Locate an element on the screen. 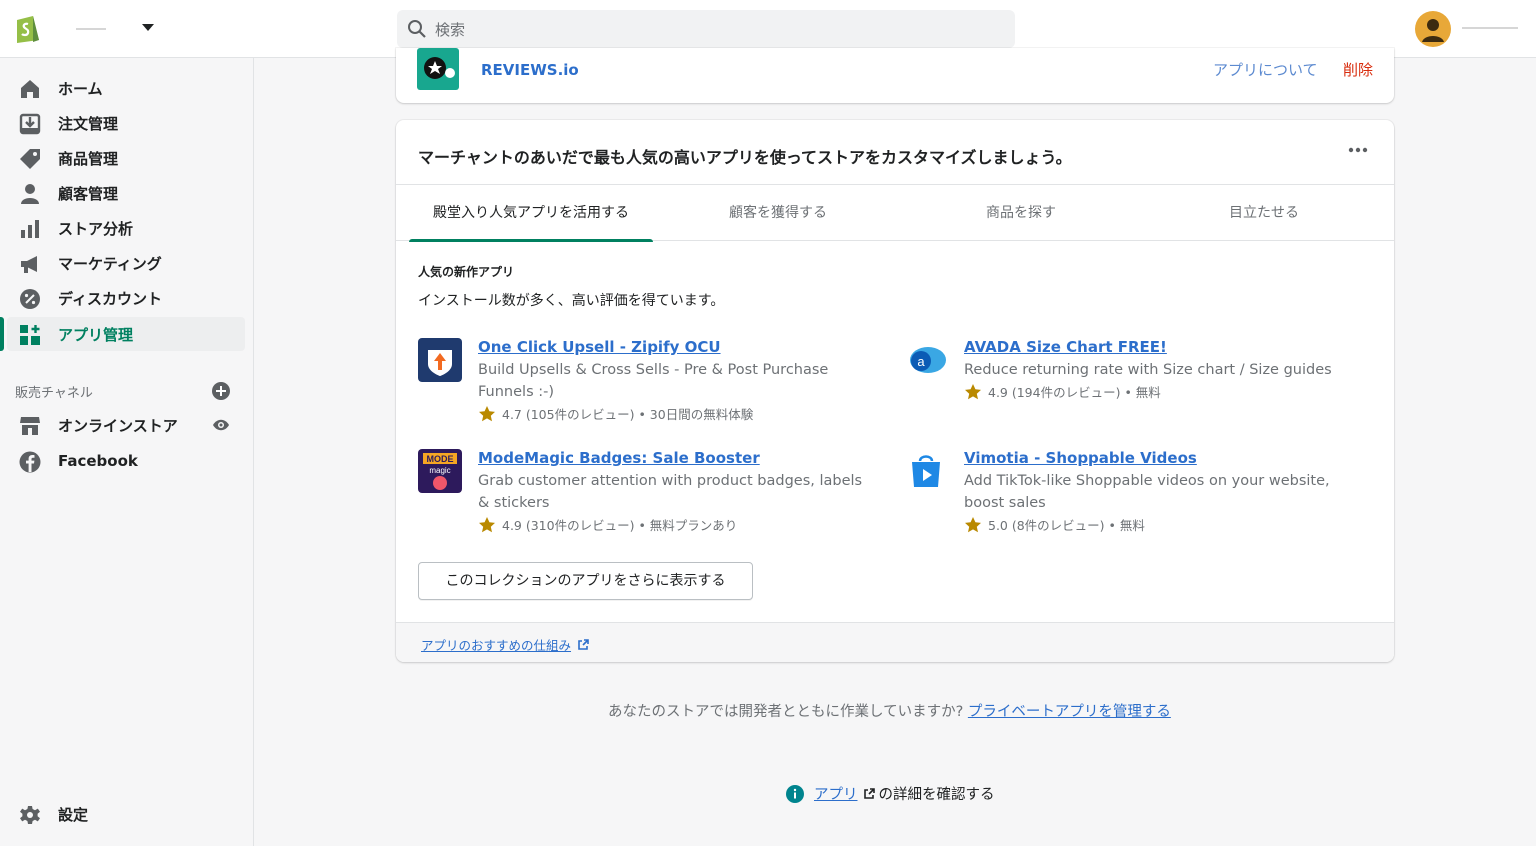  app-rating: 4.9 (194件のレビュー) • 無料 is located at coordinates (1062, 391).